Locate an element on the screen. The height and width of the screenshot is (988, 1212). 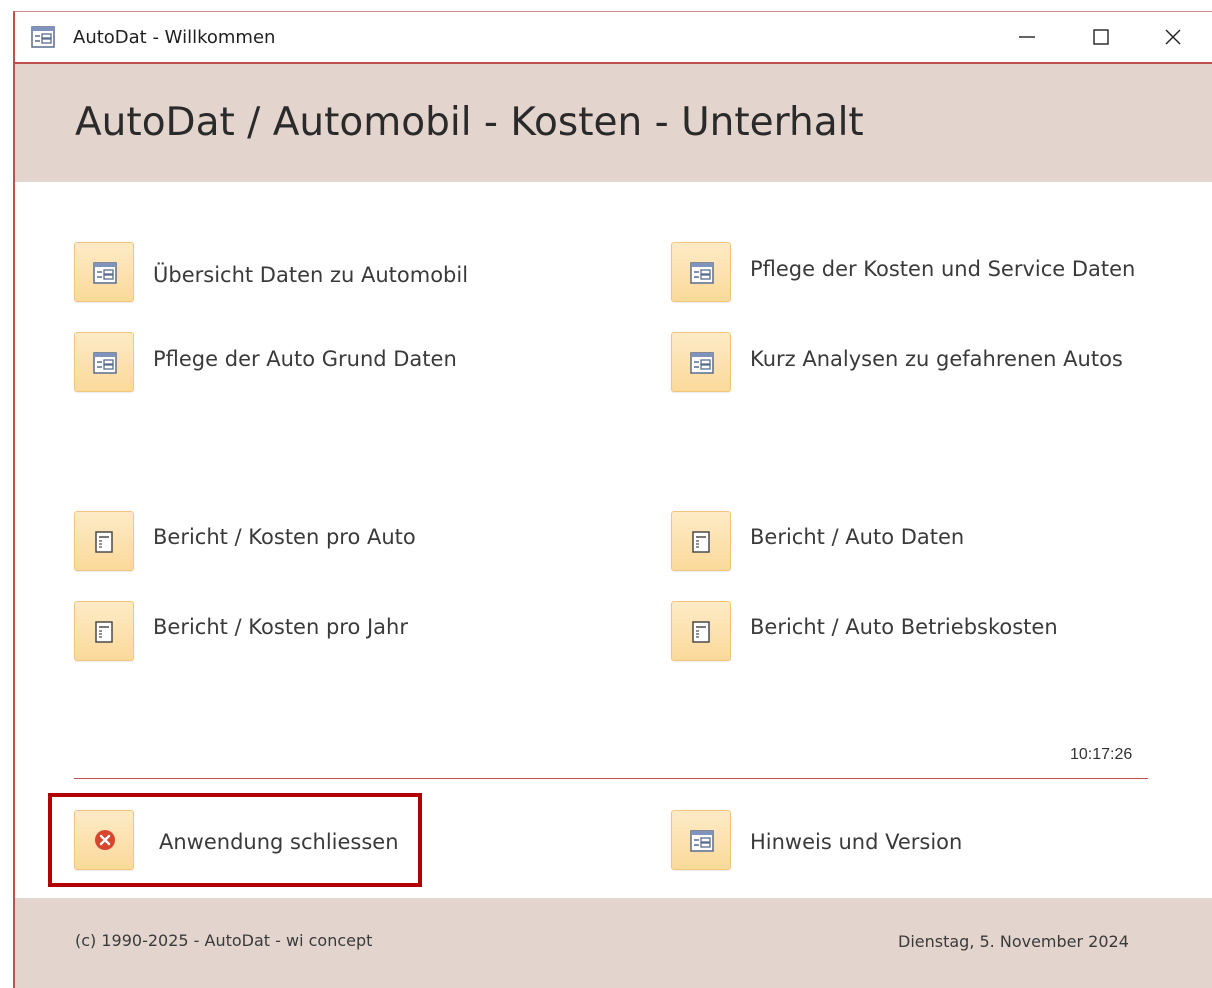
maximize-button is located at coordinates (1101, 37).